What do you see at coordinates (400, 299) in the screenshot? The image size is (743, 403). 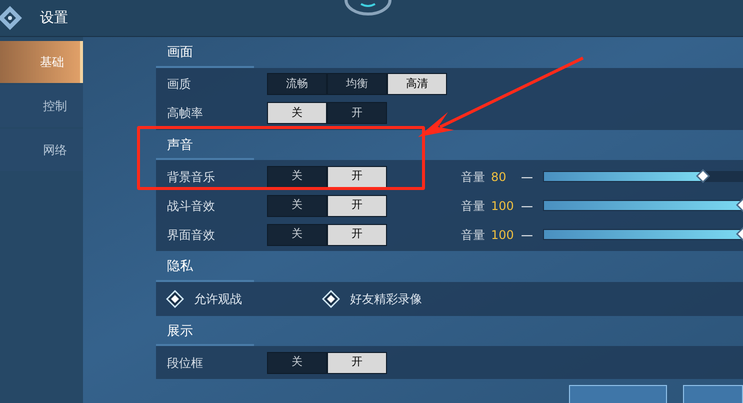 I see `checkbox-option: 好友精彩录像` at bounding box center [400, 299].